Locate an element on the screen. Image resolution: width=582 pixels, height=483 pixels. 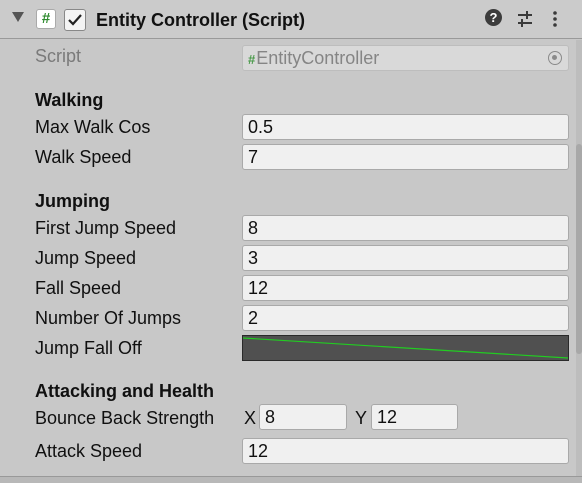
enabled-checkbox is located at coordinates (75, 20).